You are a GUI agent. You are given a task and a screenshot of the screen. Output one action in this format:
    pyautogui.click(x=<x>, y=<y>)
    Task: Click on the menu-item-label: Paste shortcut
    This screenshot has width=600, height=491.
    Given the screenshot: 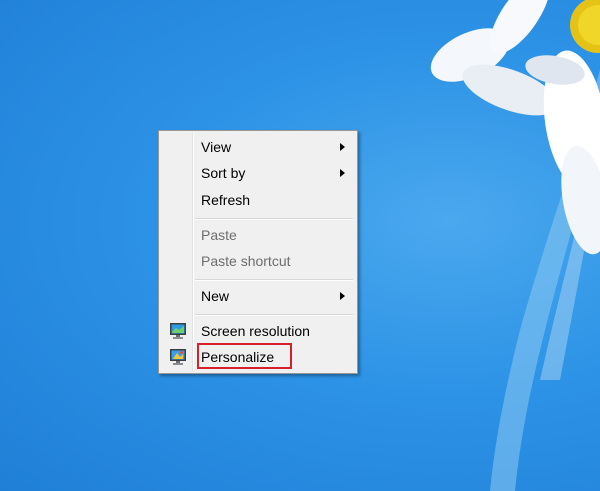 What is the action you would take?
    pyautogui.click(x=246, y=261)
    